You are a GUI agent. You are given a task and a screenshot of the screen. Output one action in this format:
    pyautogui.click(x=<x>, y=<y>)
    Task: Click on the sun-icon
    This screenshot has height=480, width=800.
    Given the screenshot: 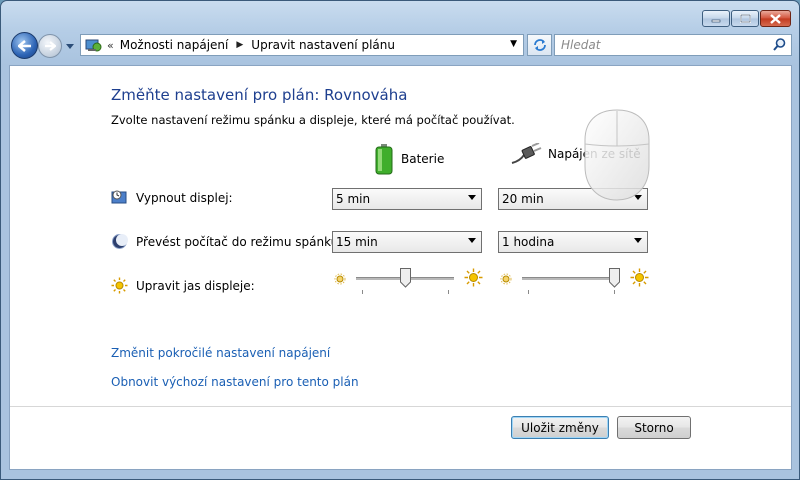 What is the action you would take?
    pyautogui.click(x=119, y=285)
    